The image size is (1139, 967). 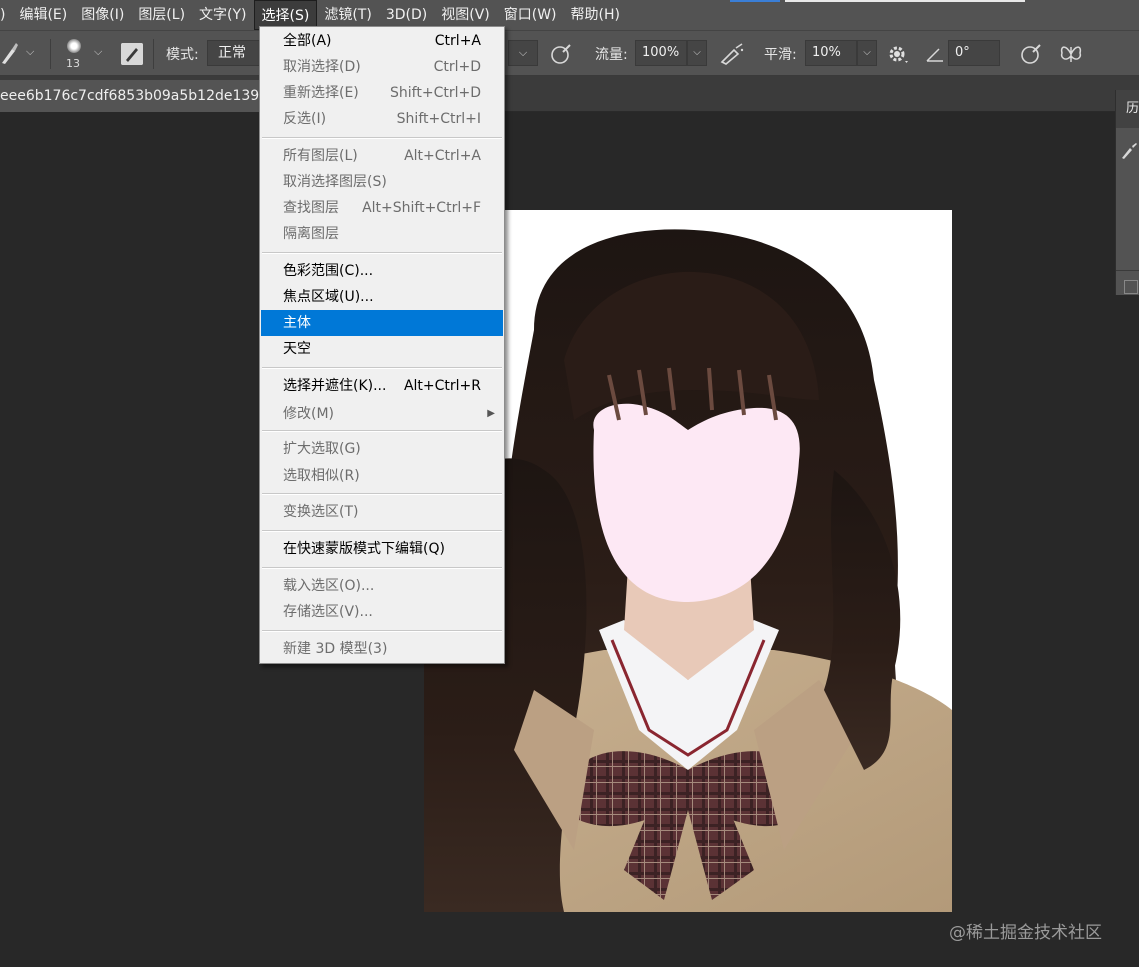 What do you see at coordinates (438, 119) in the screenshot?
I see `menu-item-shortcut: Shift+Ctrl+I` at bounding box center [438, 119].